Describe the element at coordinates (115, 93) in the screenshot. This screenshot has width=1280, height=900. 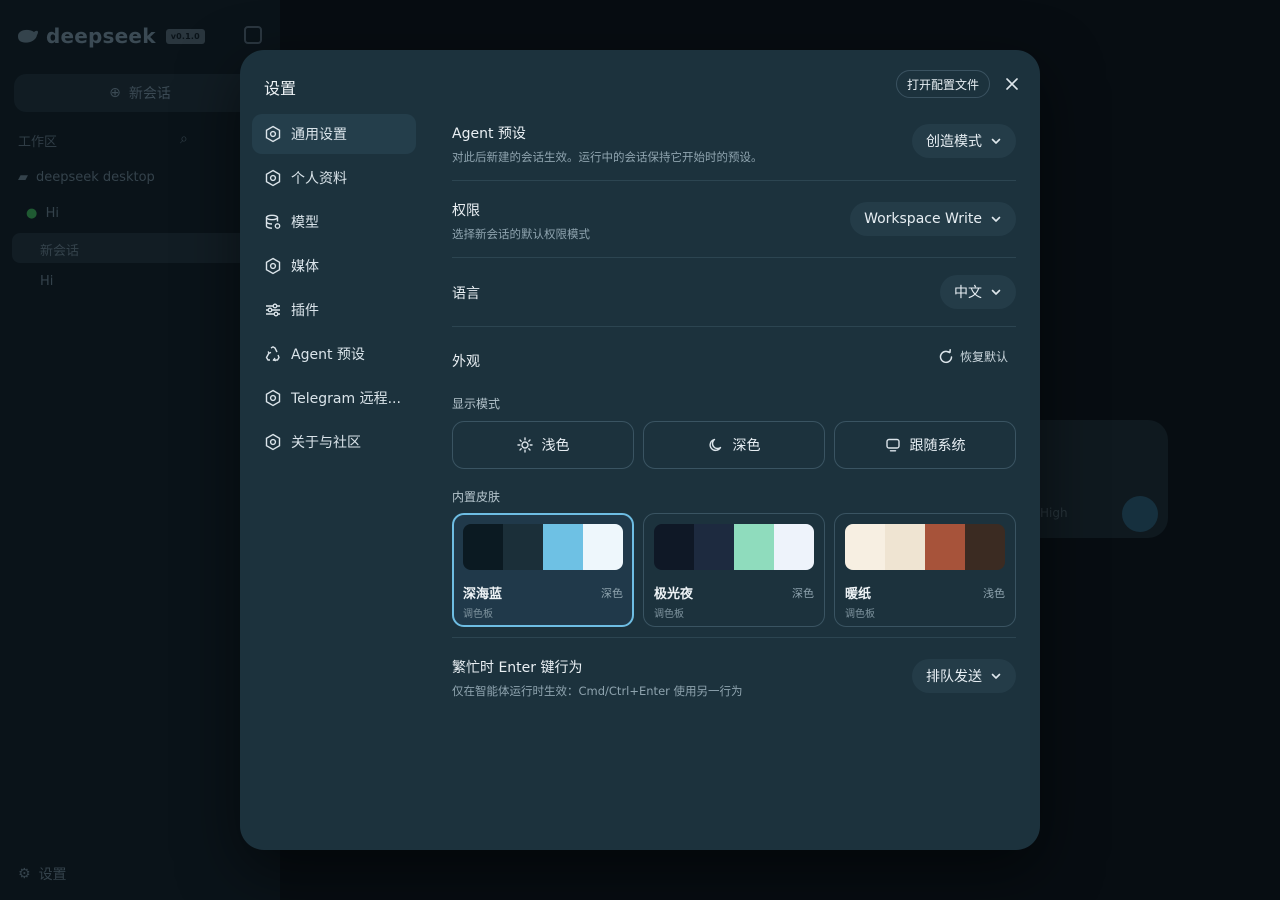
I see `plus-icon: ⊕` at that location.